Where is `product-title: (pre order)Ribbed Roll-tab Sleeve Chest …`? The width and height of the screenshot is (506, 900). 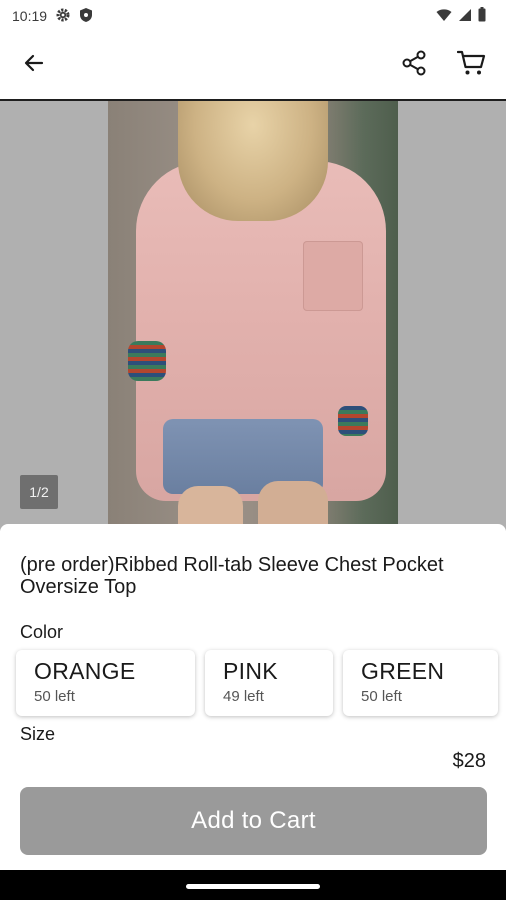
product-title: (pre order)Ribbed Roll-tab Sleeve Chest … is located at coordinates (232, 576).